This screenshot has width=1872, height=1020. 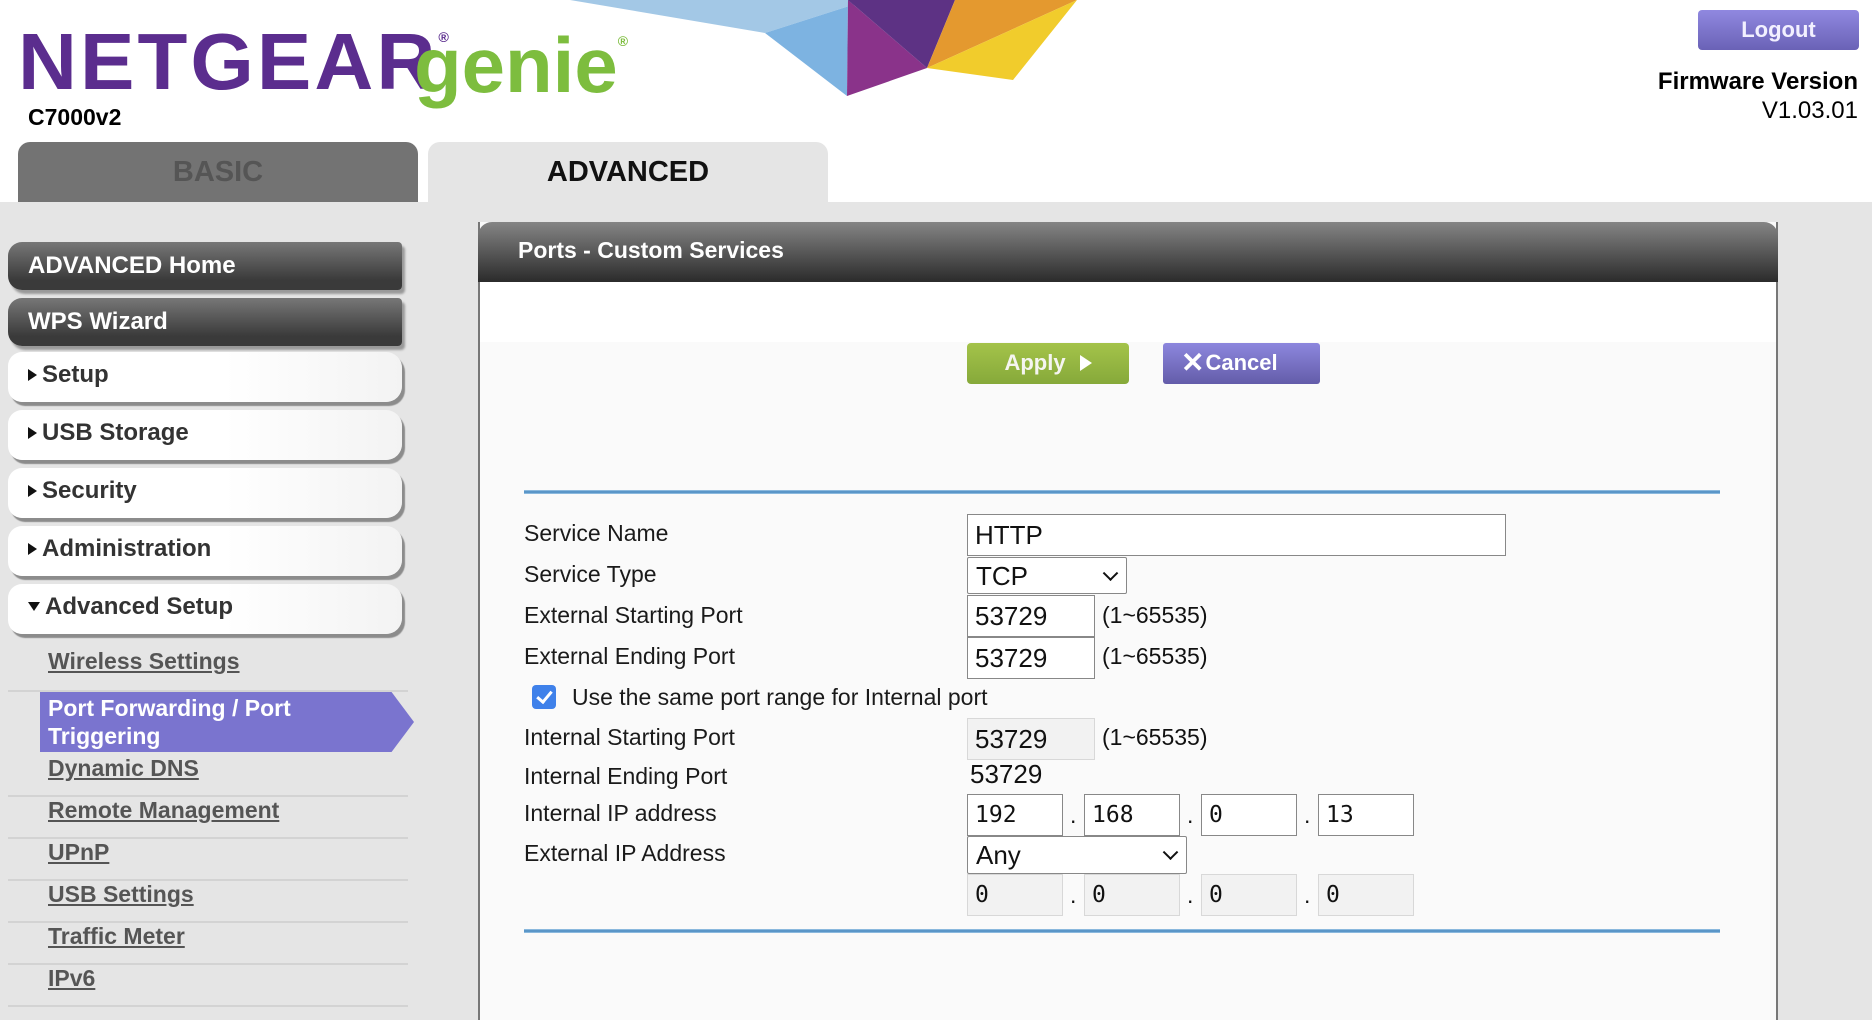 I want to click on external-ip-octet-3: 0, so click(x=1249, y=895).